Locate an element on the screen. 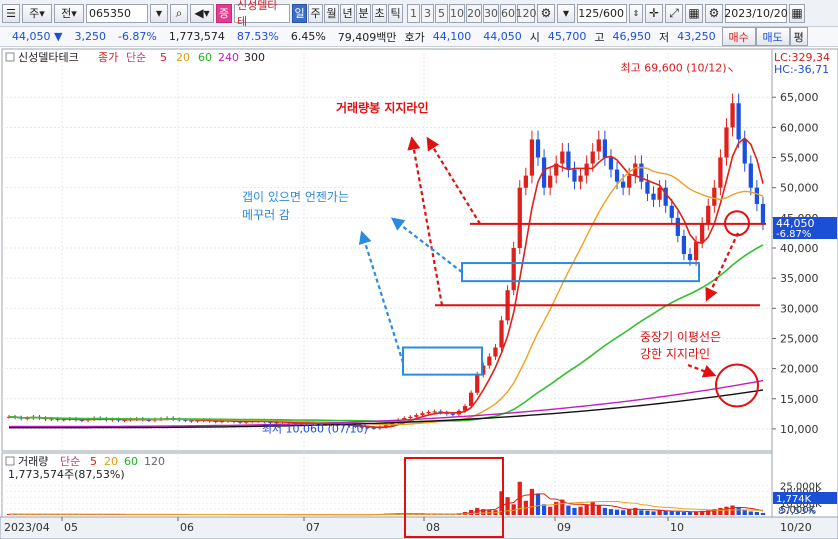  buy-button: 매수 is located at coordinates (738, 36).